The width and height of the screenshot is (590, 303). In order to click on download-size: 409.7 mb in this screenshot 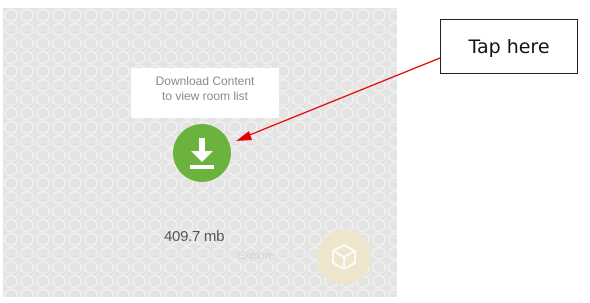, I will do `click(194, 236)`.